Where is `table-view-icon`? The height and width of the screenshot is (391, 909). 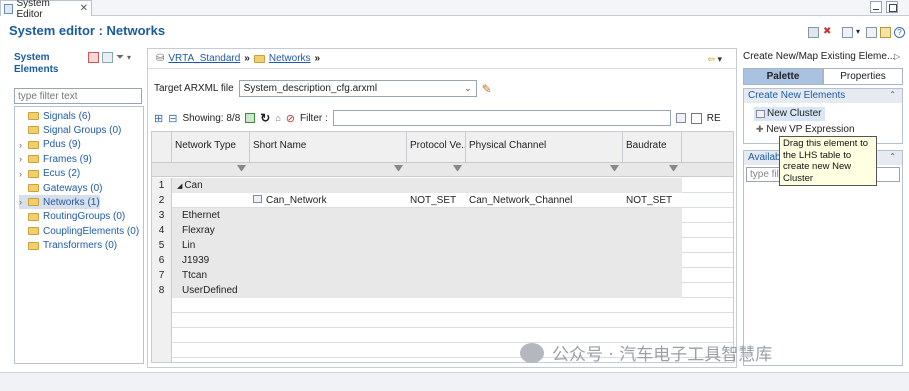
table-view-icon is located at coordinates (107, 57).